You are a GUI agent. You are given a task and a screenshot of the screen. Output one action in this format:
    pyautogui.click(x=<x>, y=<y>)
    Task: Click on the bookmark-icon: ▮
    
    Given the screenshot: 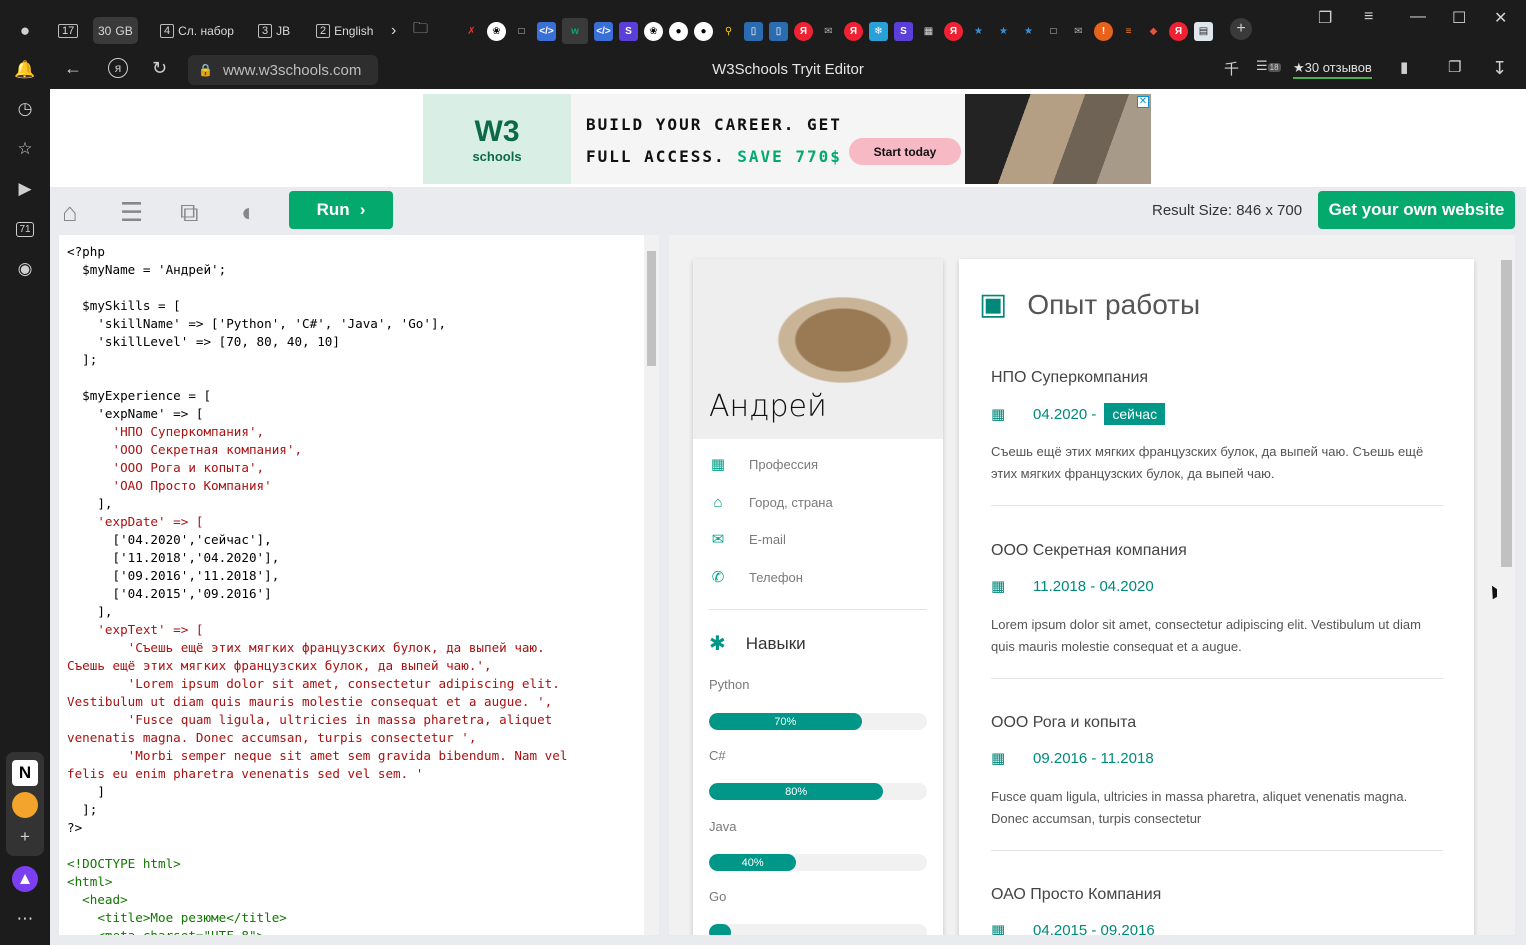 What is the action you would take?
    pyautogui.click(x=1404, y=67)
    